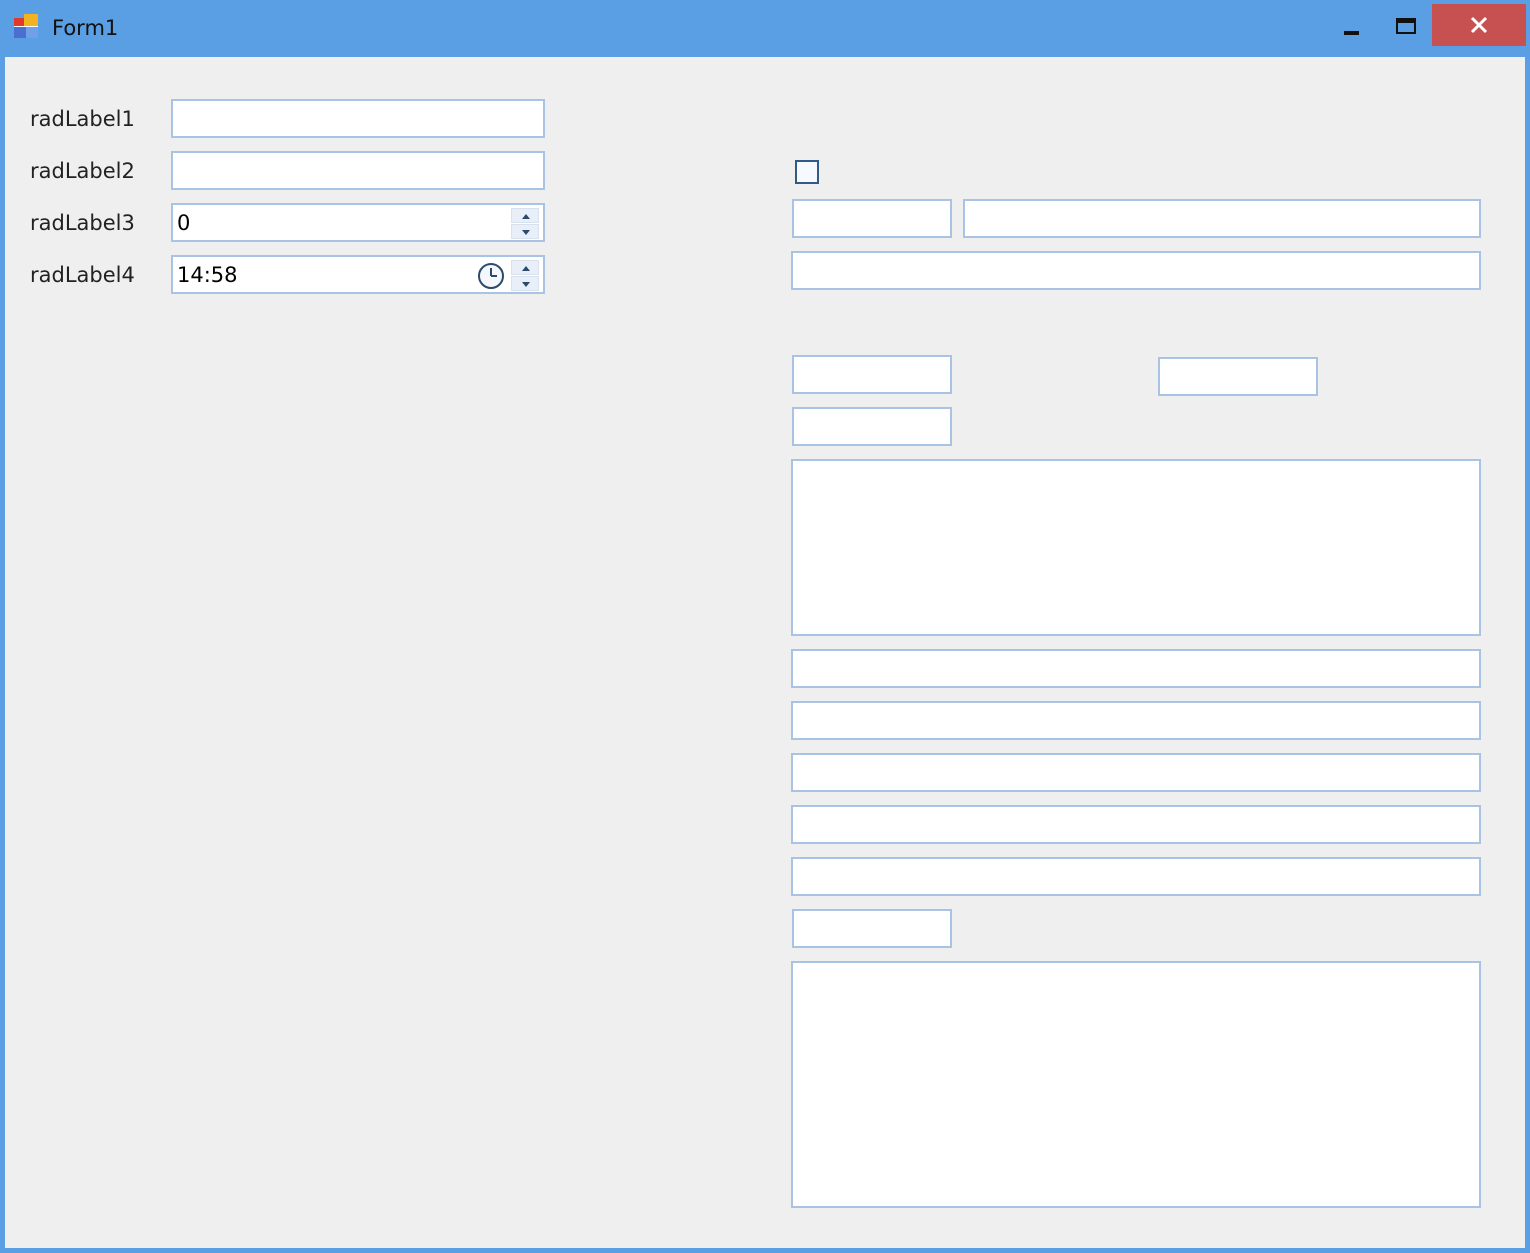 This screenshot has height=1253, width=1530. Describe the element at coordinates (1222, 218) in the screenshot. I see `textbox-wide-a` at that location.